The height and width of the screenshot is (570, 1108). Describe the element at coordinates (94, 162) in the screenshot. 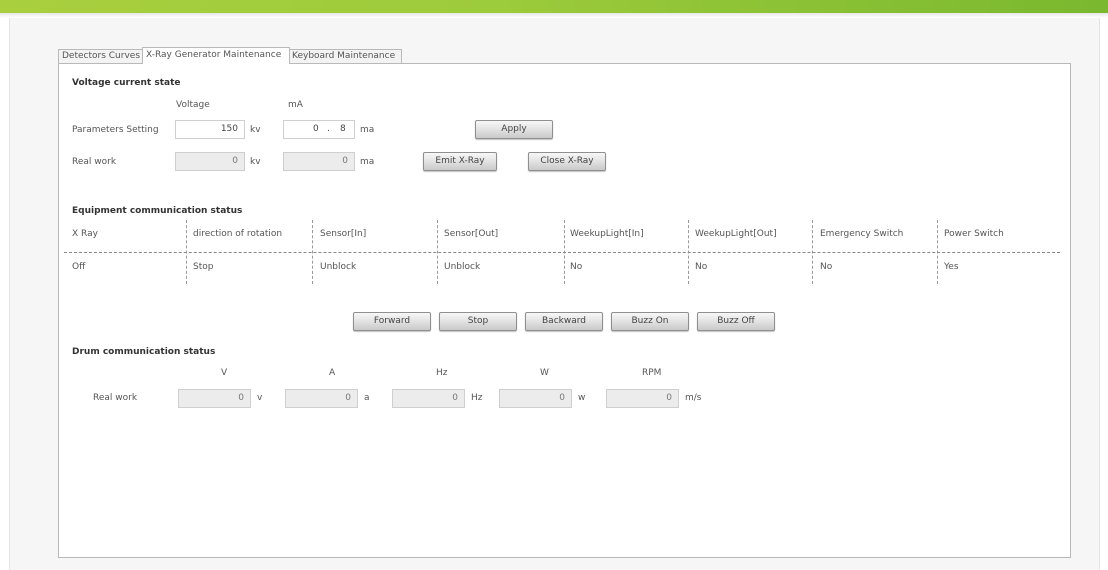

I see `real-work-label: Real work` at that location.